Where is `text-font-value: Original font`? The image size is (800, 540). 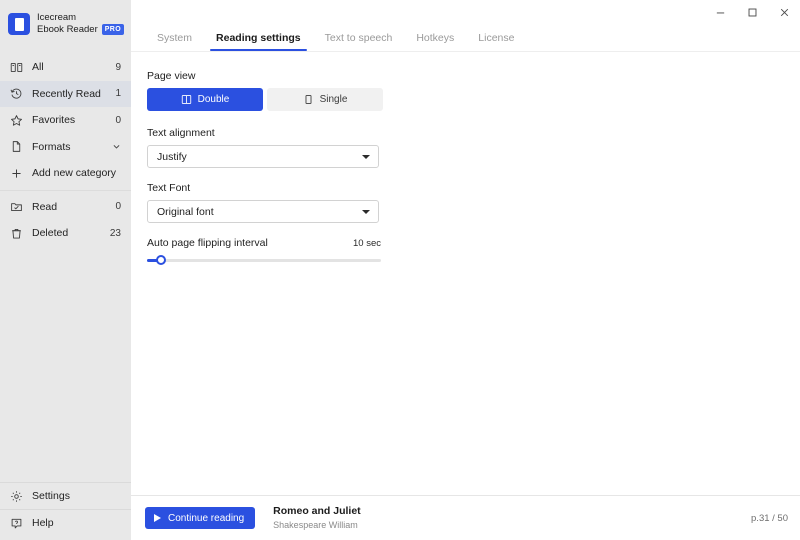 text-font-value: Original font is located at coordinates (185, 211).